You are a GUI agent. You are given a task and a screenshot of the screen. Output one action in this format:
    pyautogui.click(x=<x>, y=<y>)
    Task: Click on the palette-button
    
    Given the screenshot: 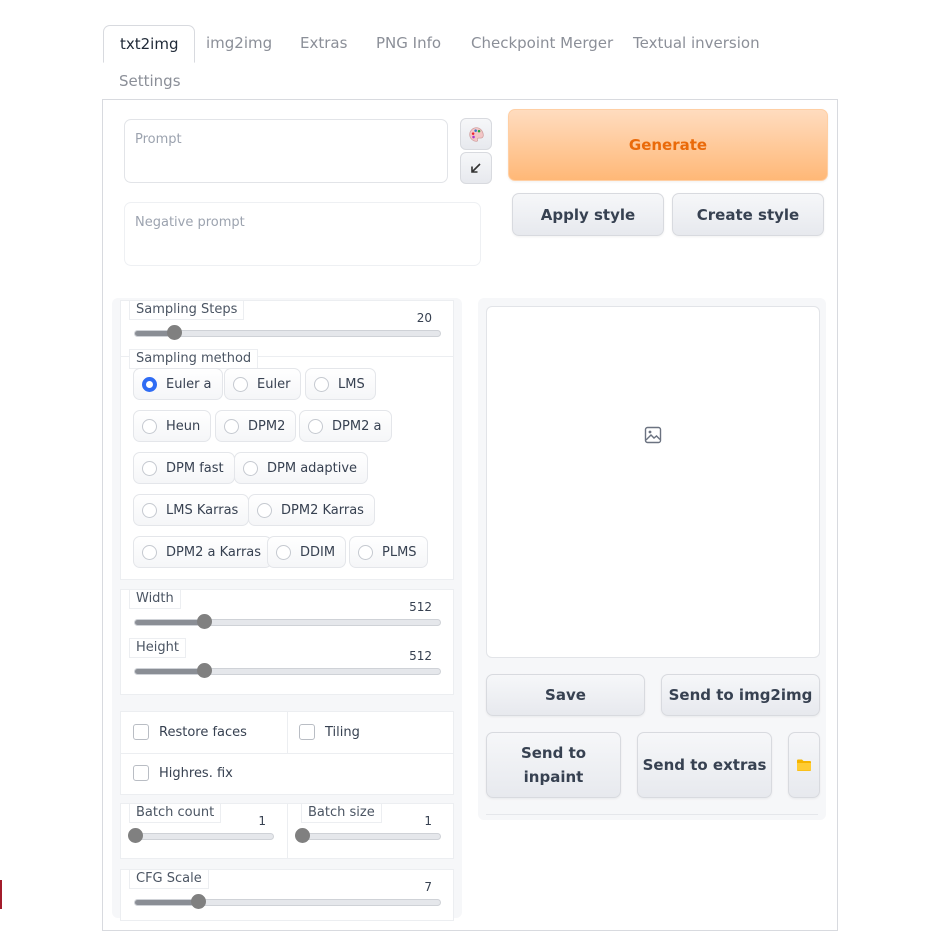 What is the action you would take?
    pyautogui.click(x=476, y=134)
    